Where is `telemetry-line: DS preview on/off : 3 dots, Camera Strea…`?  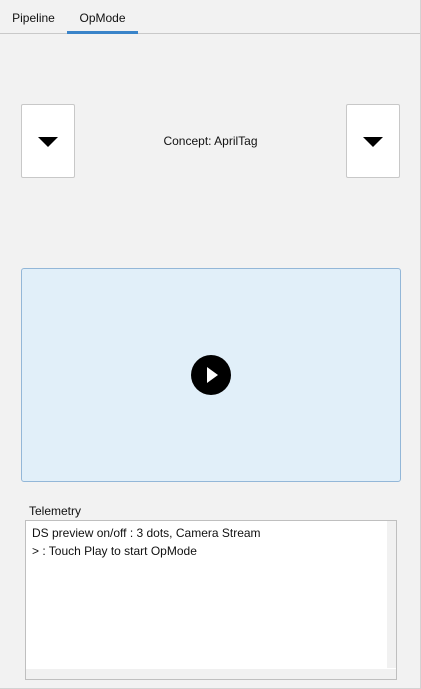
telemetry-line: DS preview on/off : 3 dots, Camera Strea… is located at coordinates (146, 533).